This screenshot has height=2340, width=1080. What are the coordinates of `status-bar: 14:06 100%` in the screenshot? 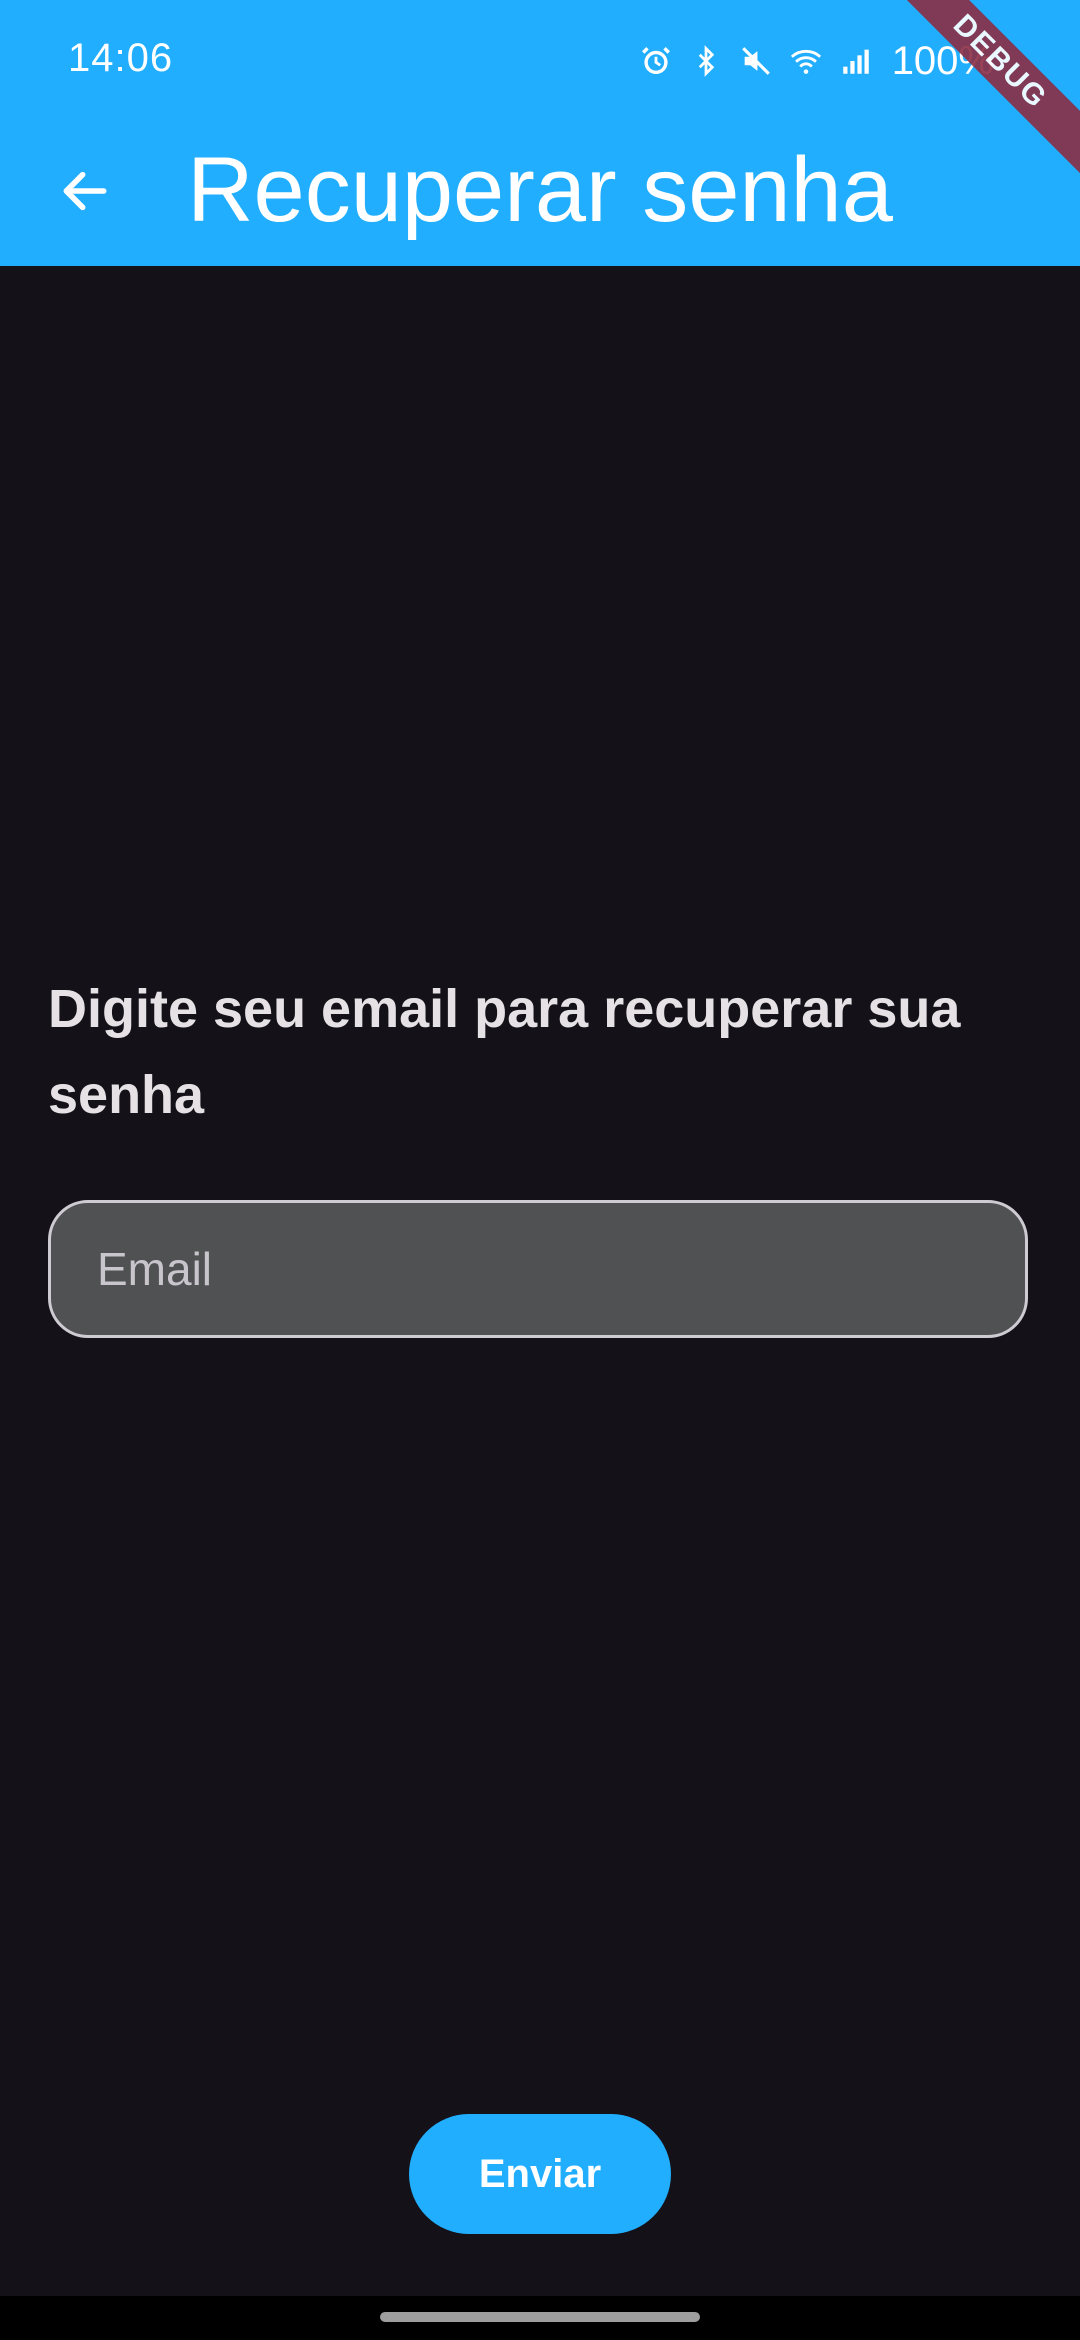 It's located at (540, 60).